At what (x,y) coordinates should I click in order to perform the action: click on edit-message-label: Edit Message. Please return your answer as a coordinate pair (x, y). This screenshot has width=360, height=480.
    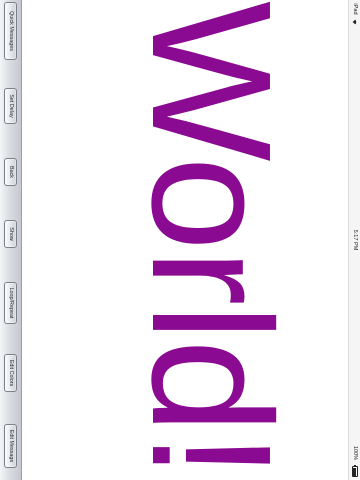
    Looking at the image, I should click on (10, 446).